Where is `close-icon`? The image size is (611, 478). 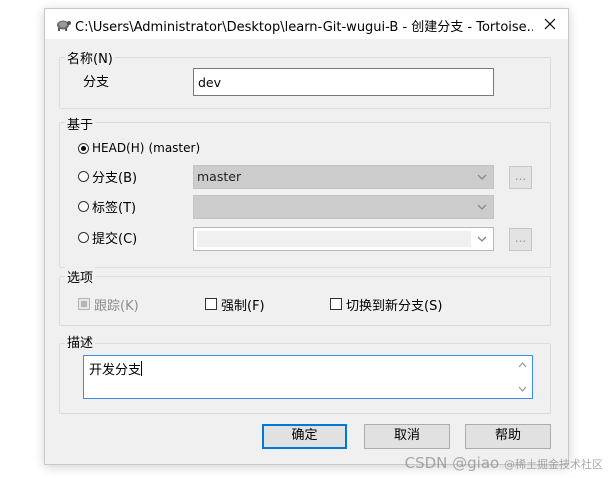 close-icon is located at coordinates (550, 24).